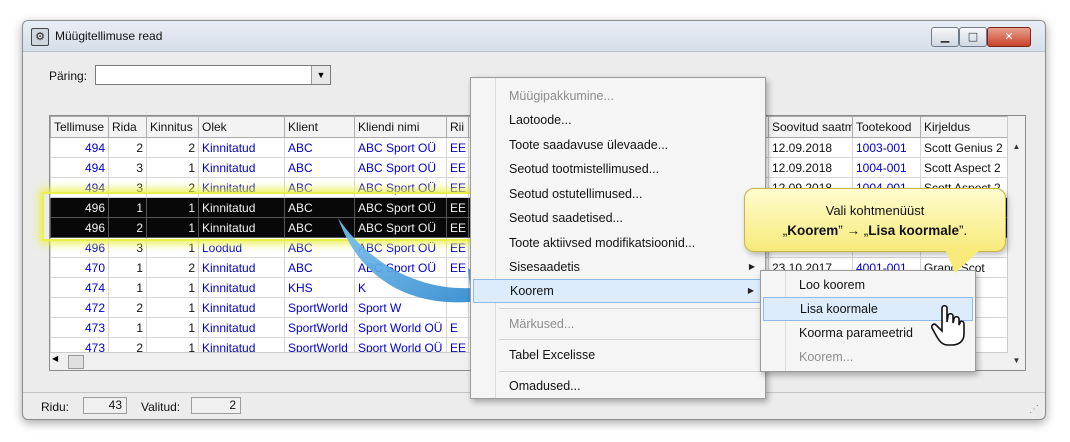 The width and height of the screenshot is (1070, 442). I want to click on col-header-desc: Kirjeldus, so click(964, 127).